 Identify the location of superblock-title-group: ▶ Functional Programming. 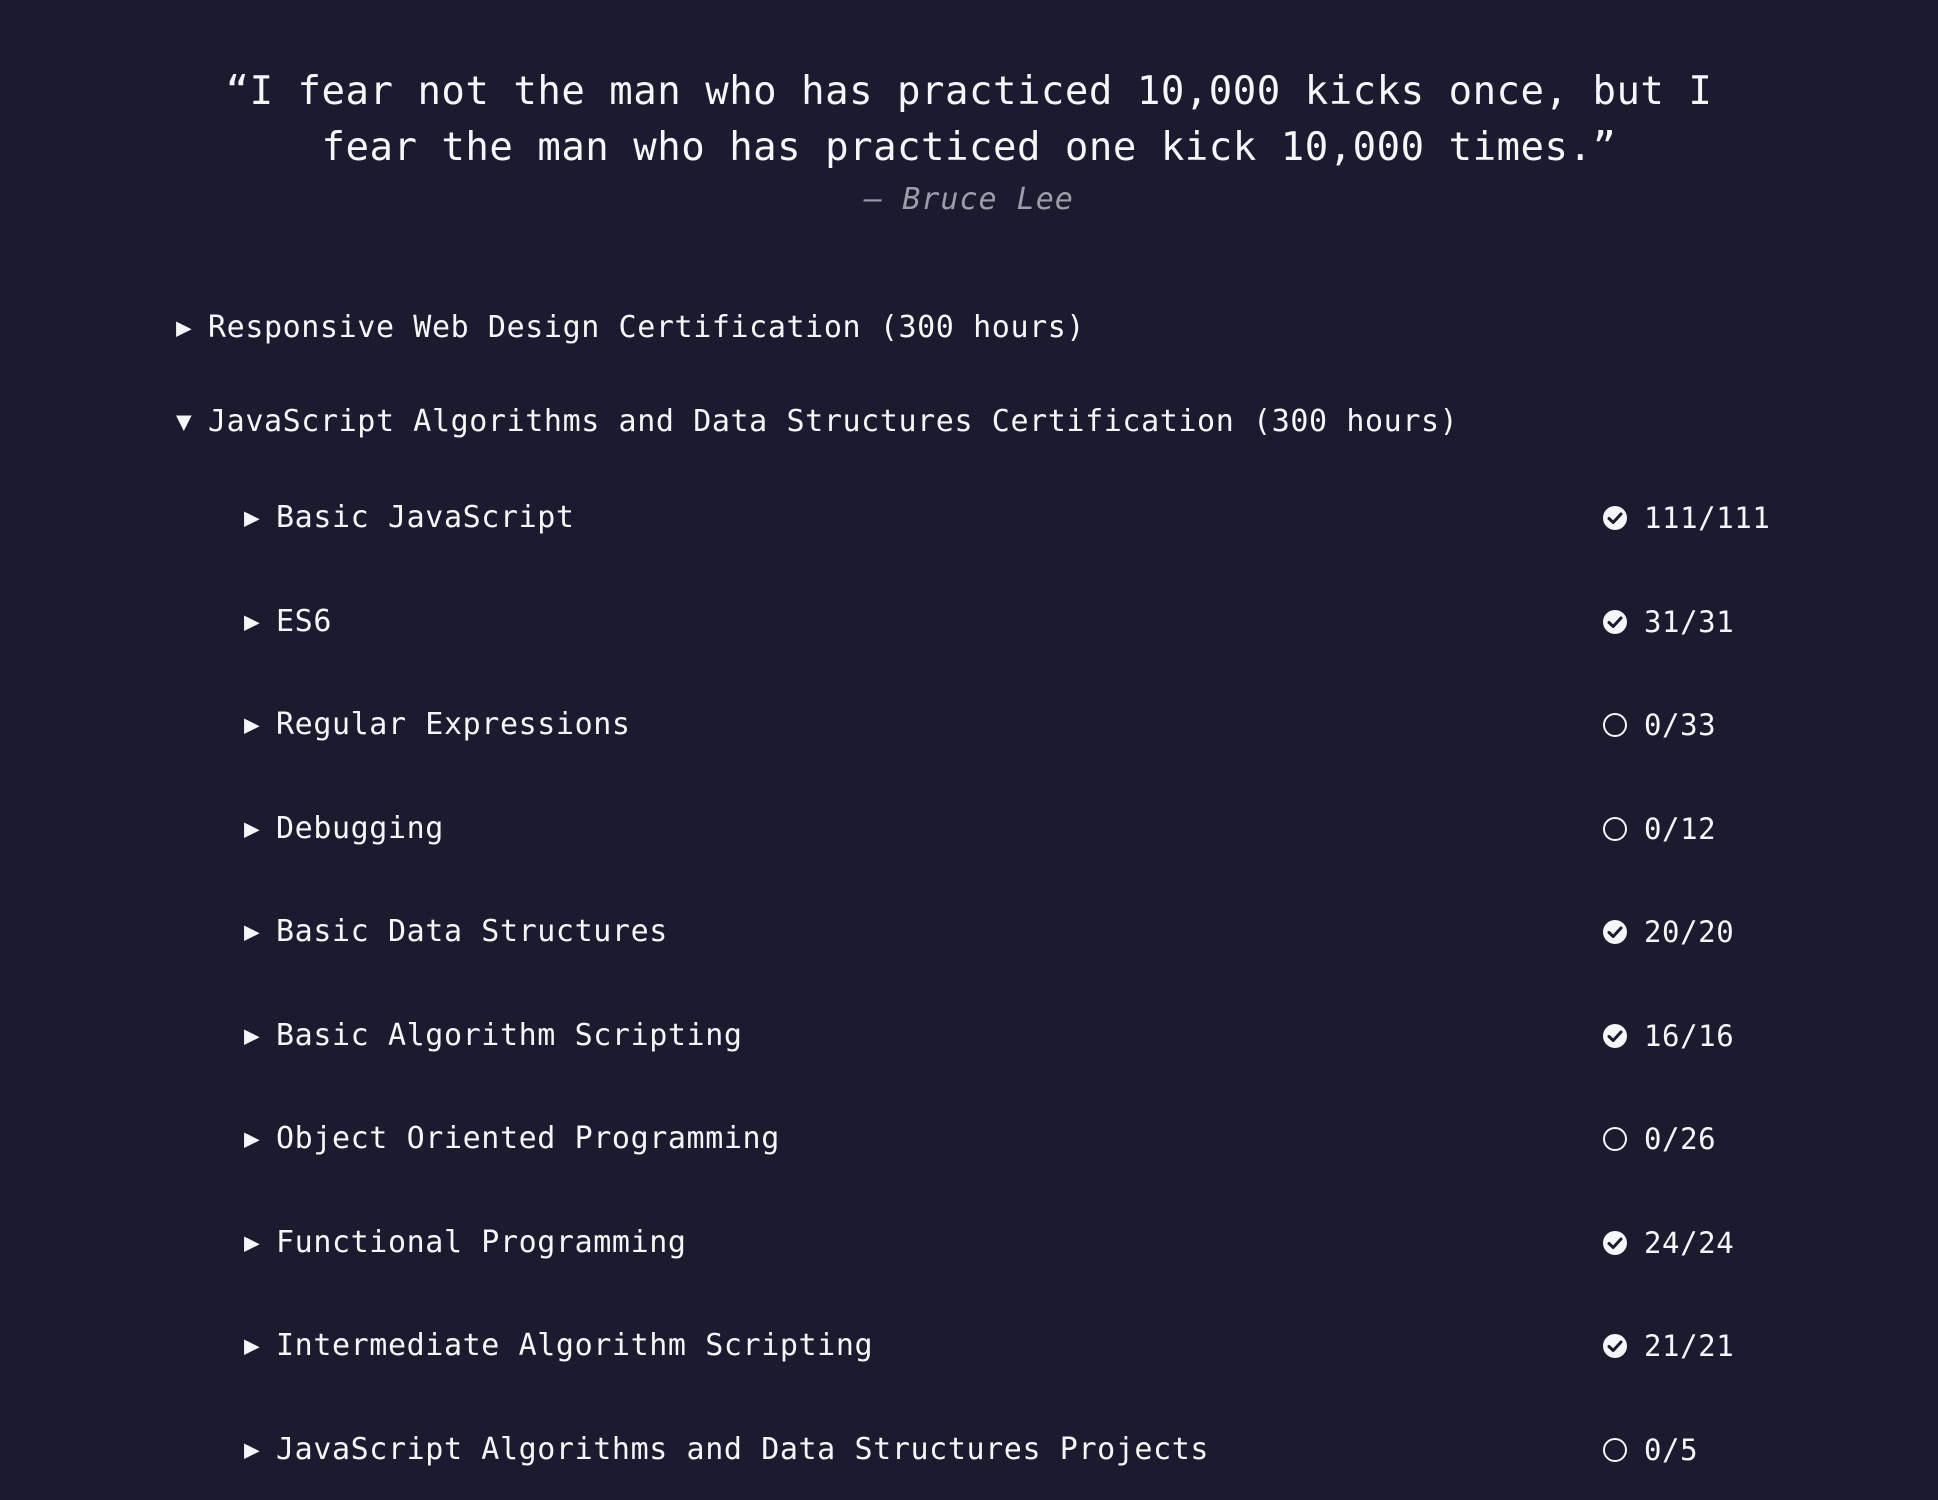
(465, 1243).